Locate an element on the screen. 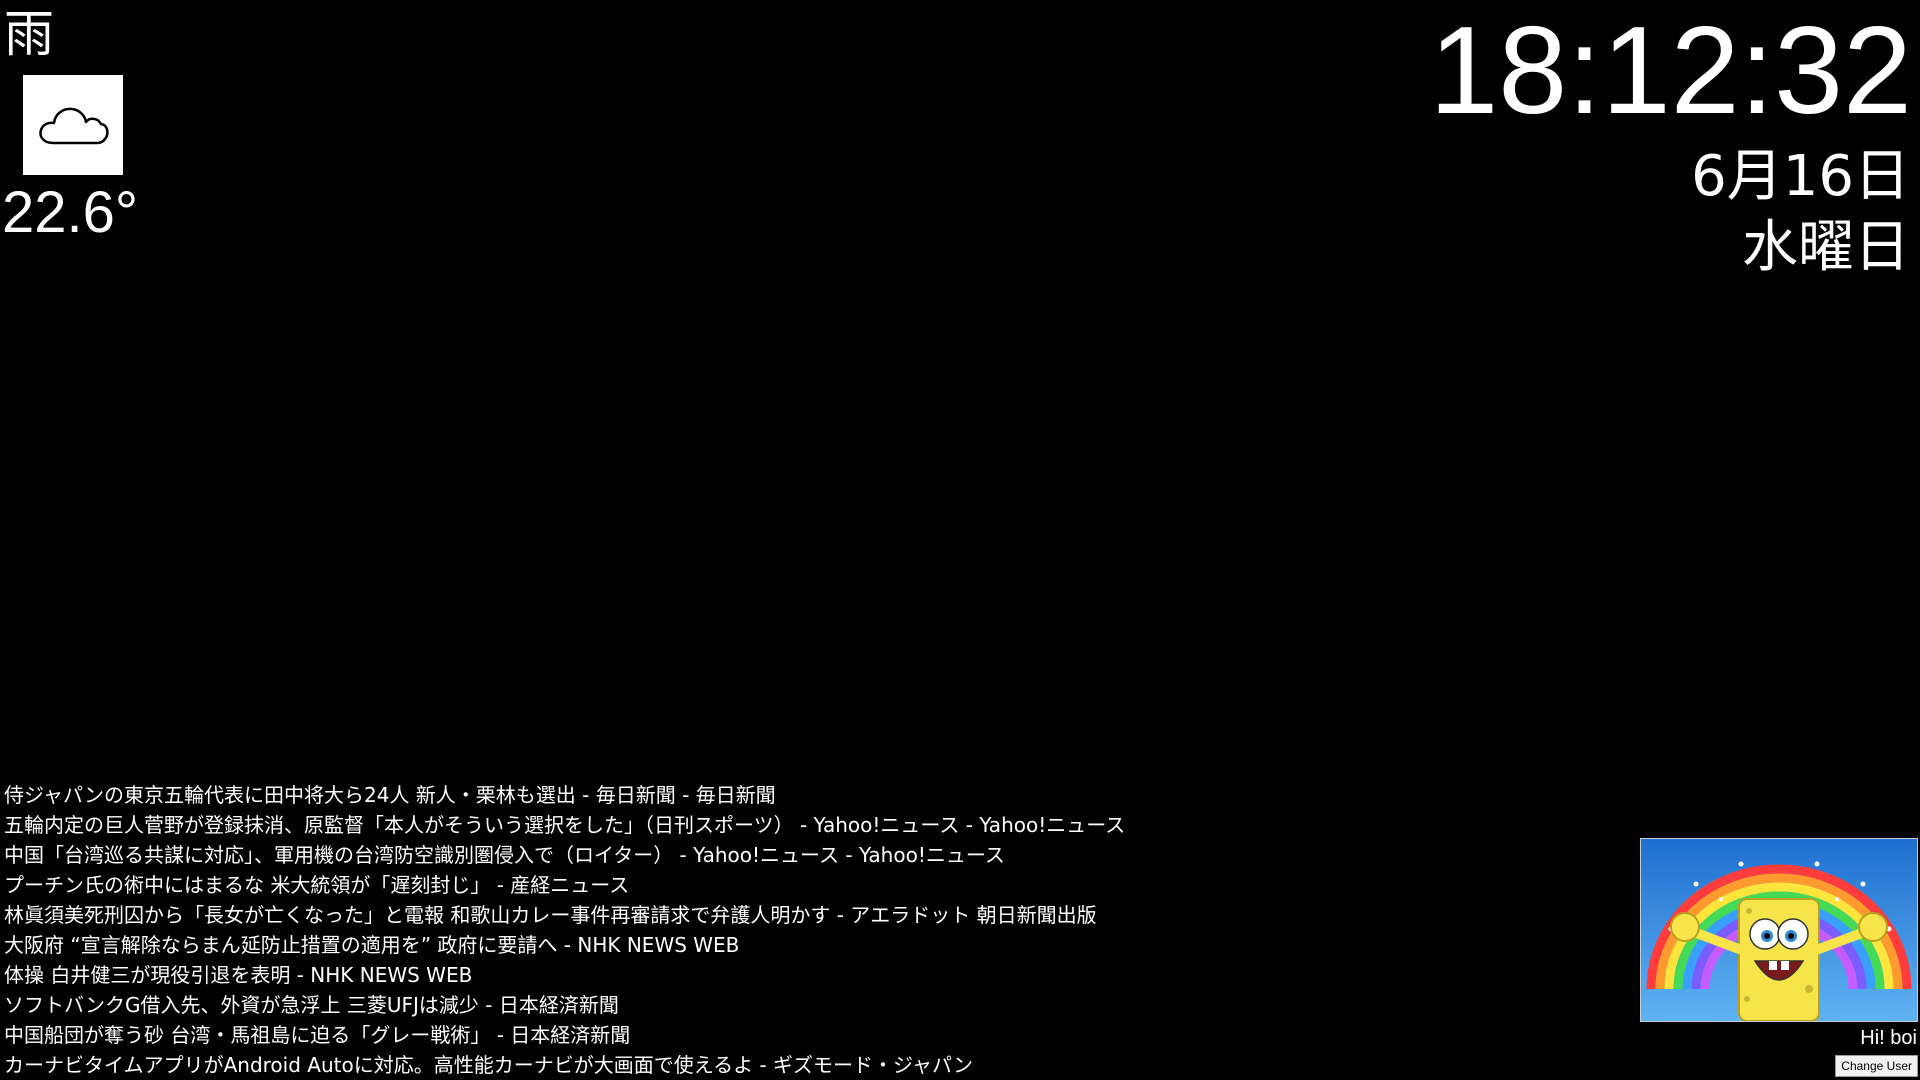 This screenshot has width=1920, height=1080. clock-weekday: 水曜日 is located at coordinates (1826, 247).